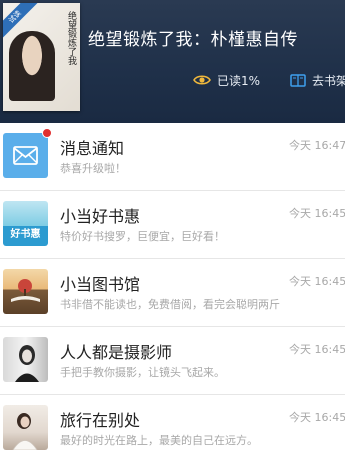 The image size is (345, 462). Describe the element at coordinates (71, 38) in the screenshot. I see `cover-title: 绝望锻炼了我` at that location.